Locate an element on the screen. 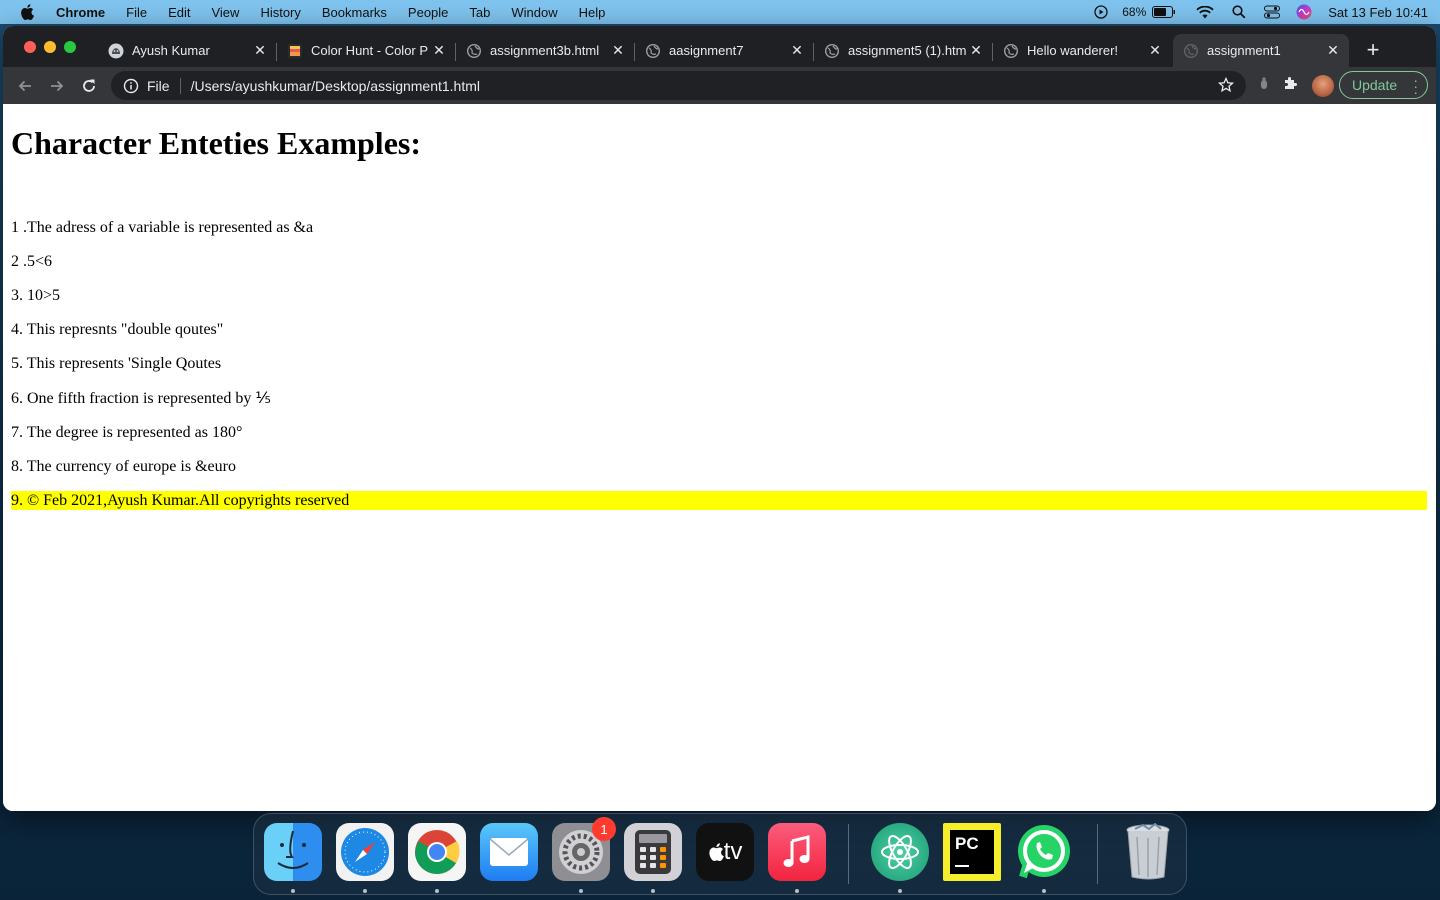 The height and width of the screenshot is (900, 1440). entity-example-5: 5. This represents 'Single Qoutes is located at coordinates (116, 363).